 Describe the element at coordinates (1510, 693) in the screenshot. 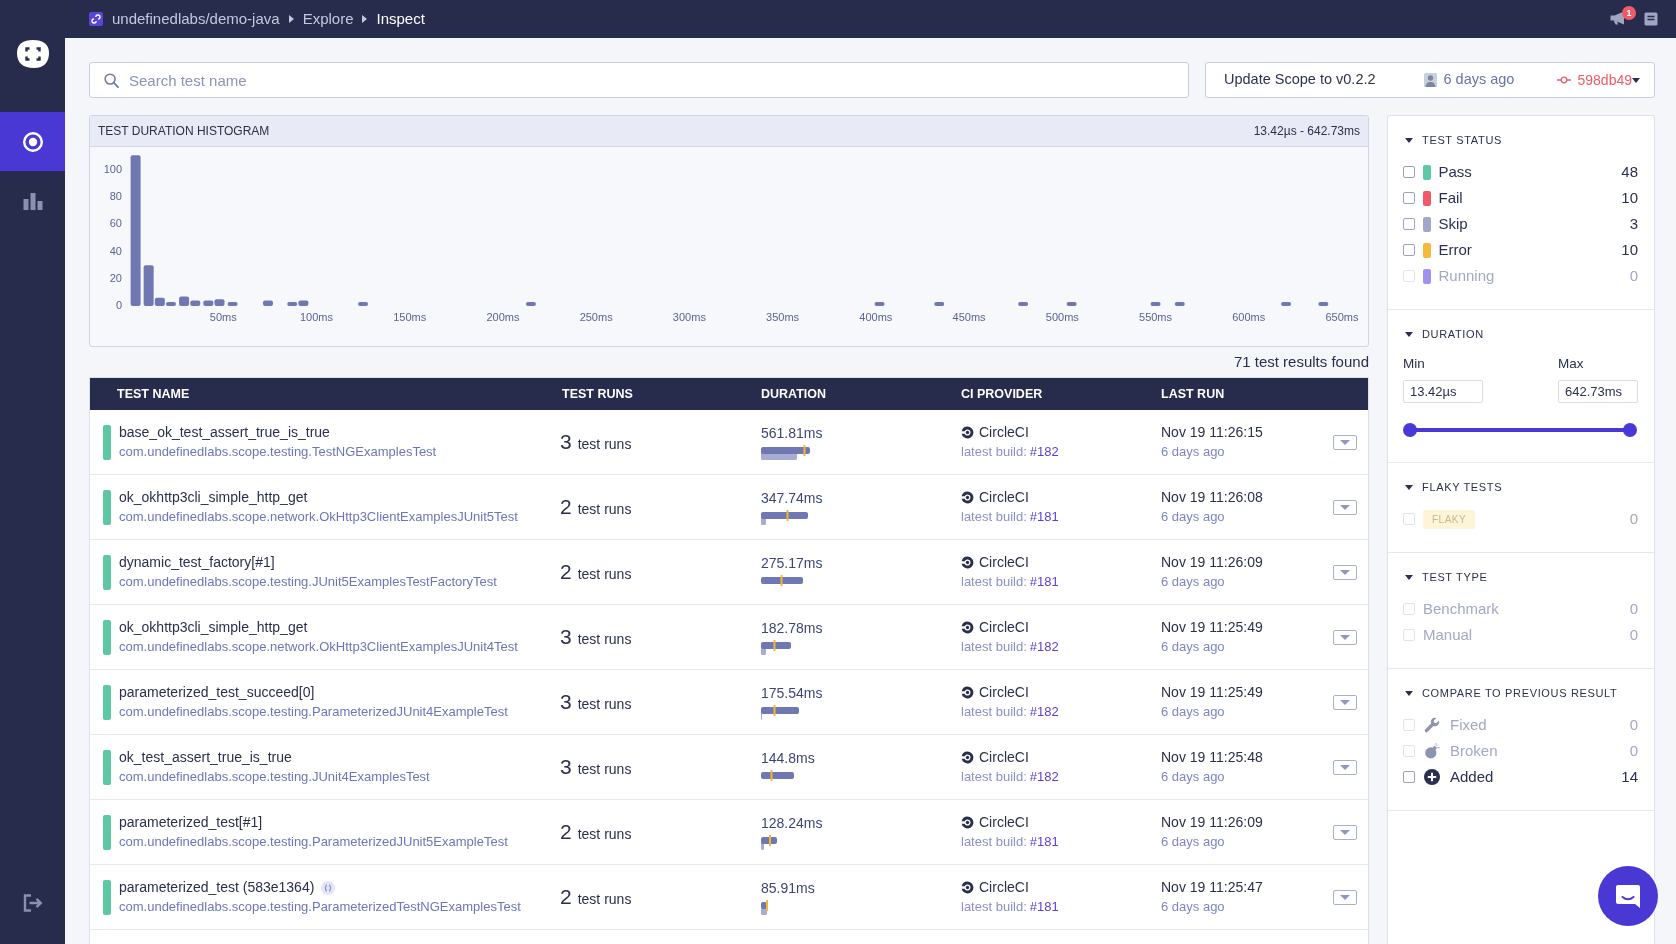

I see `section-toggle: COMPARE TO PREVIOUS RESULT` at that location.